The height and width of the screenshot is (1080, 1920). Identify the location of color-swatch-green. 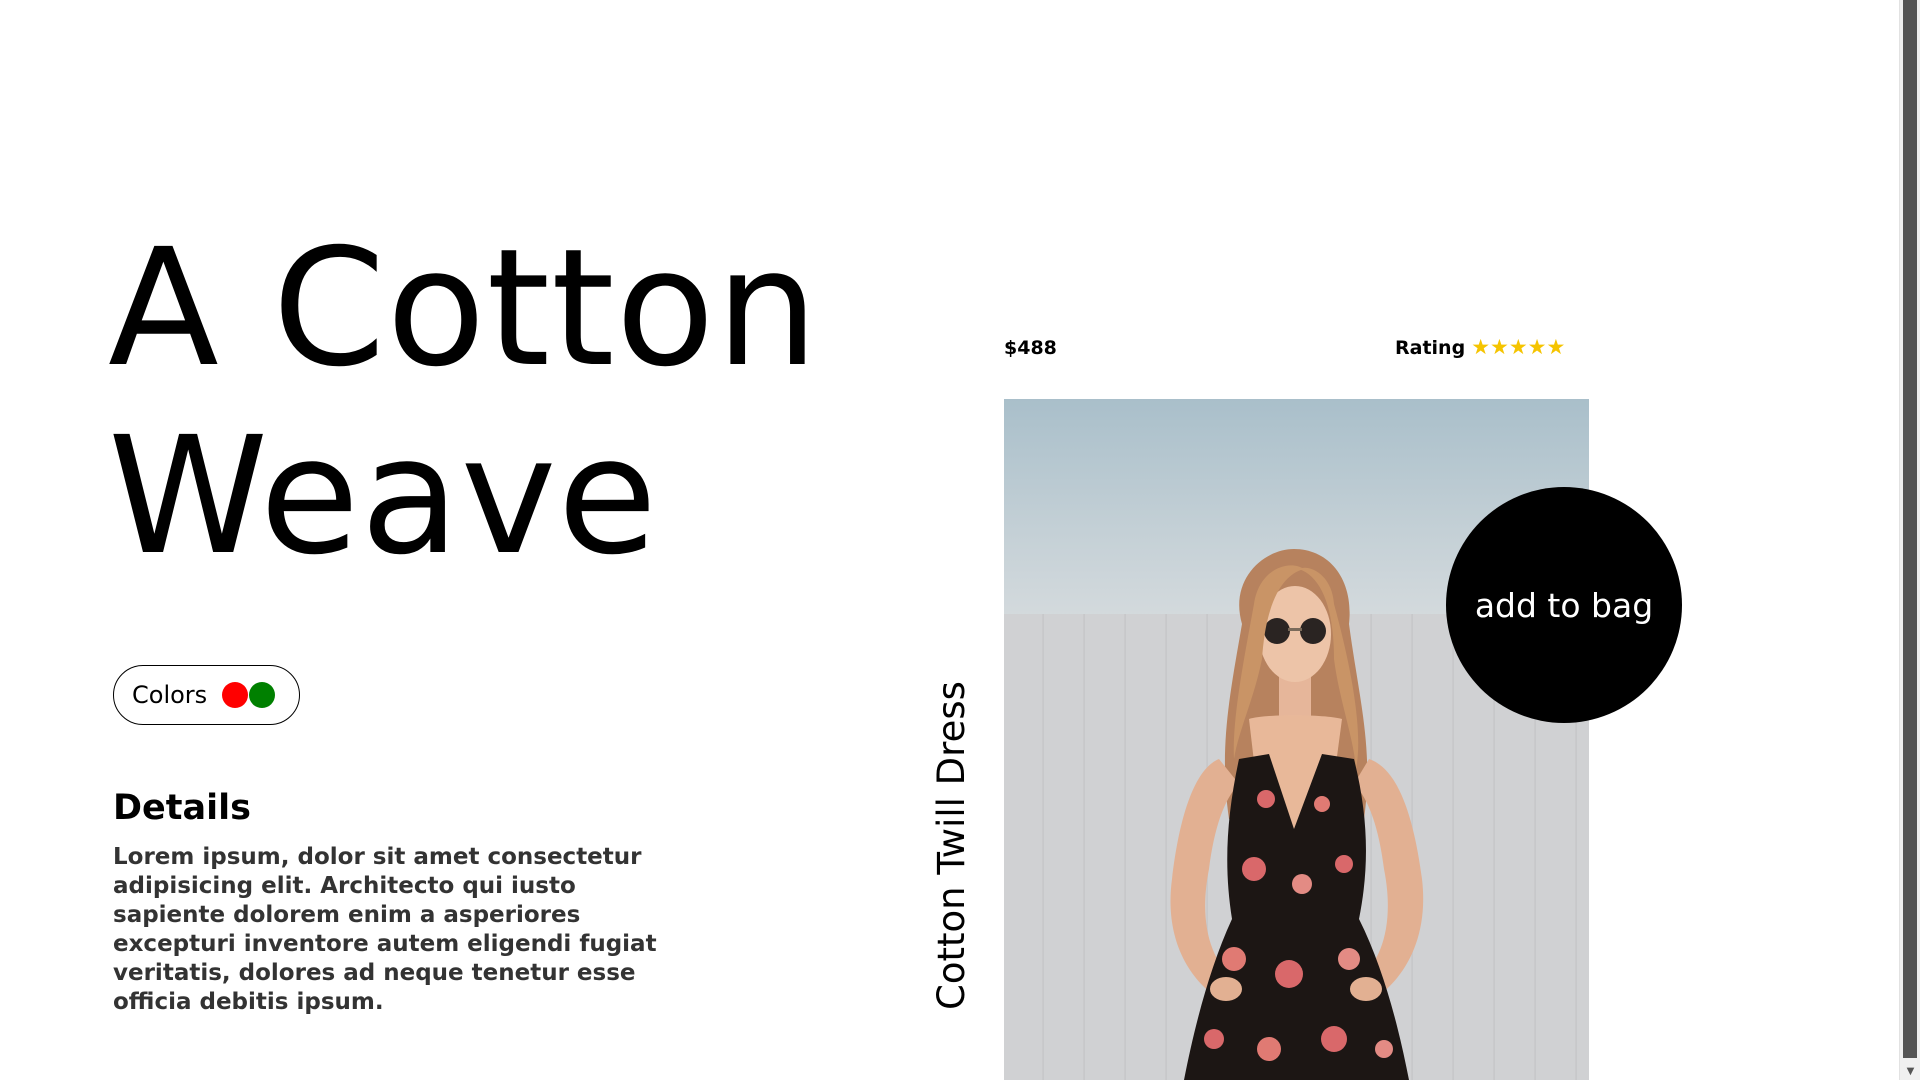
(262, 695).